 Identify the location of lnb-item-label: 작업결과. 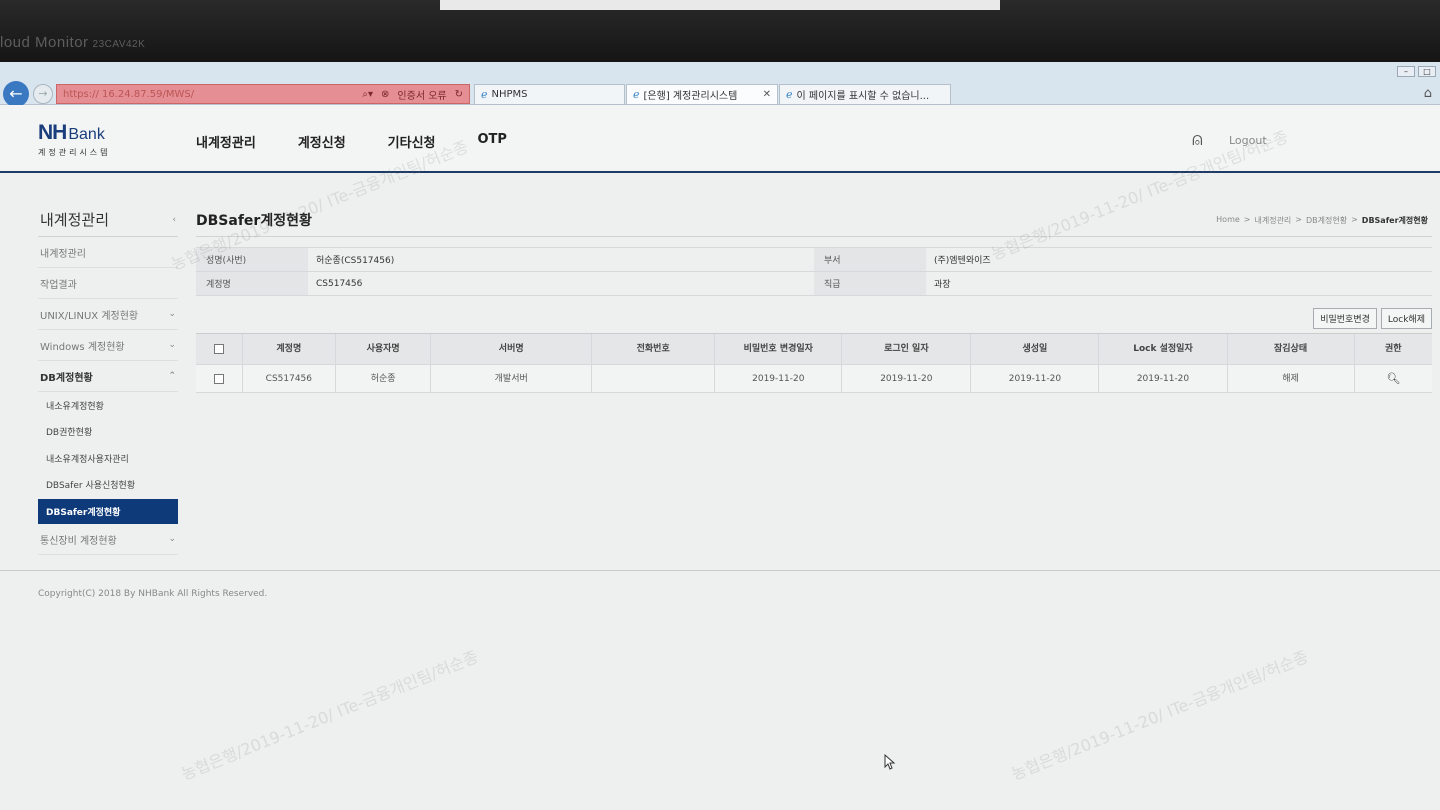
(58, 285).